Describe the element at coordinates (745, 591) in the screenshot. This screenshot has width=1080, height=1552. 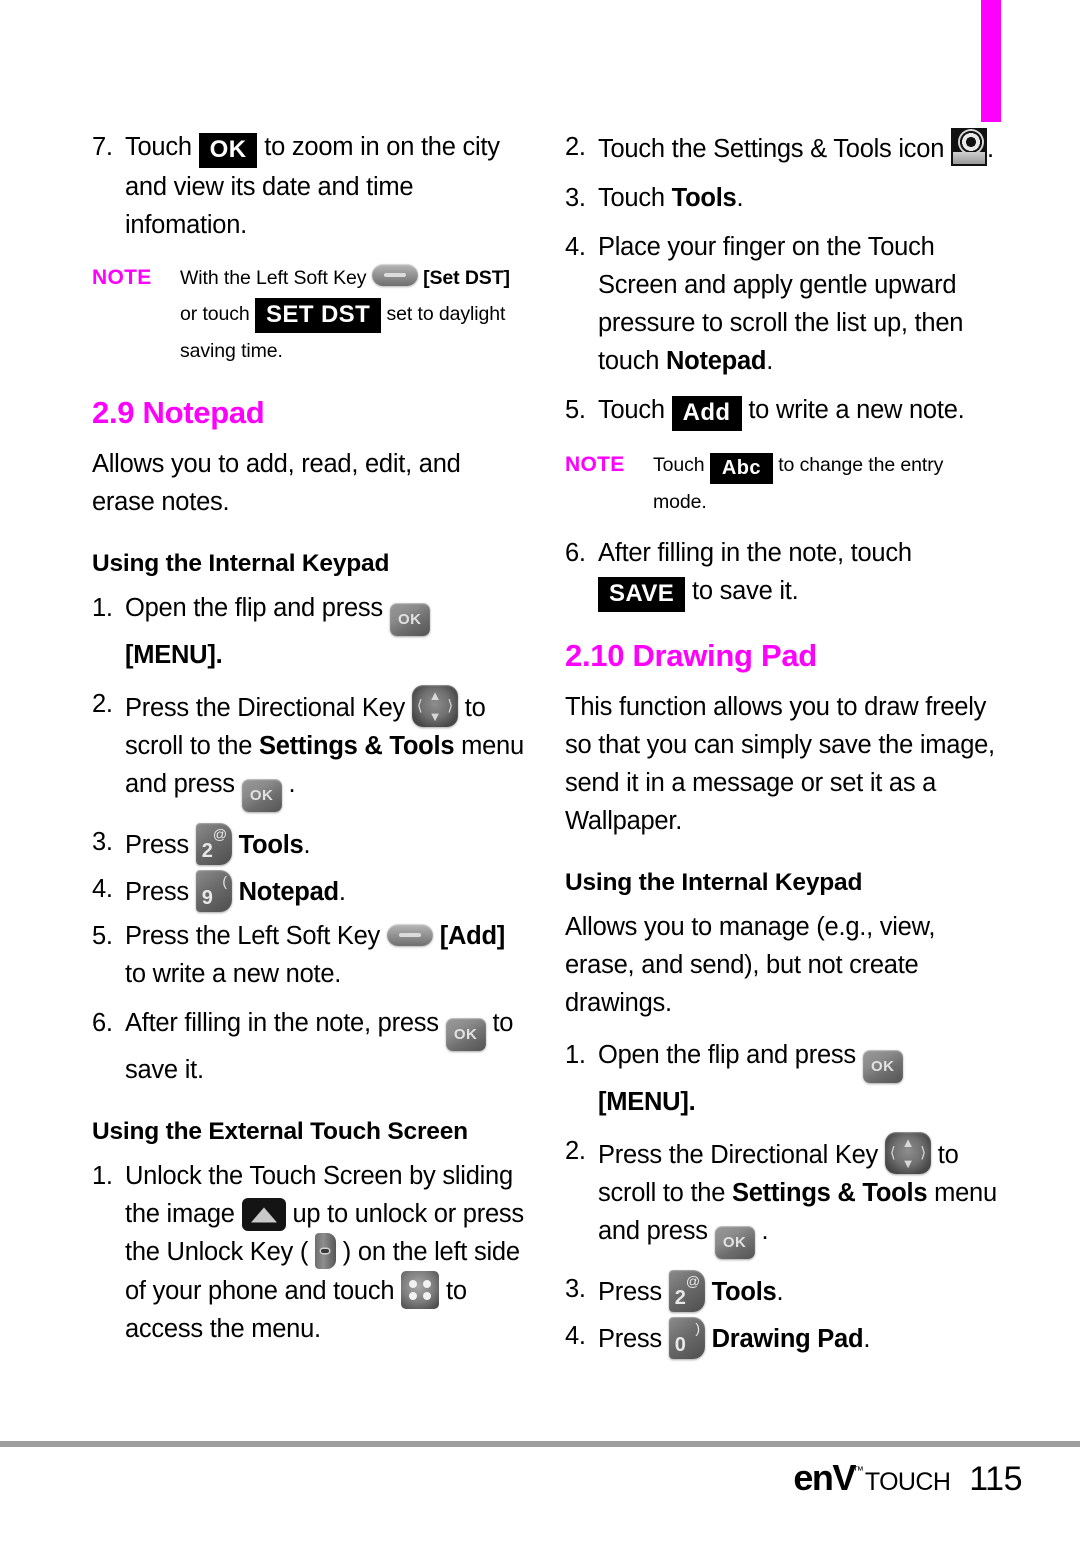
I see `step-text-b: to save it.` at that location.